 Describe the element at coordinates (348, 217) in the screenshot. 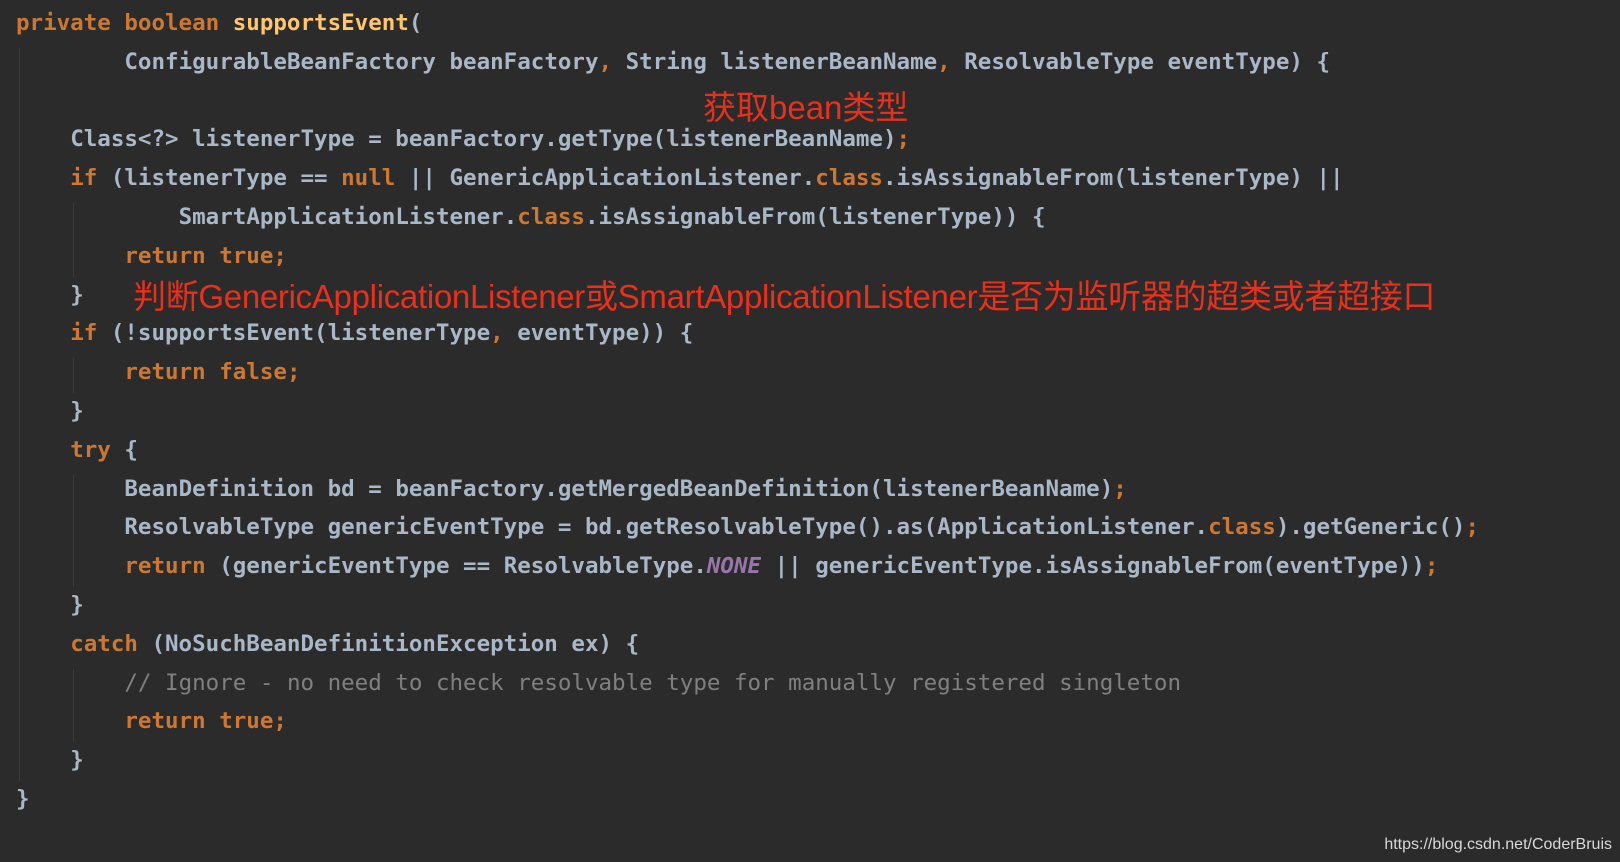

I see `code-token: SmartApplicationListener.` at that location.